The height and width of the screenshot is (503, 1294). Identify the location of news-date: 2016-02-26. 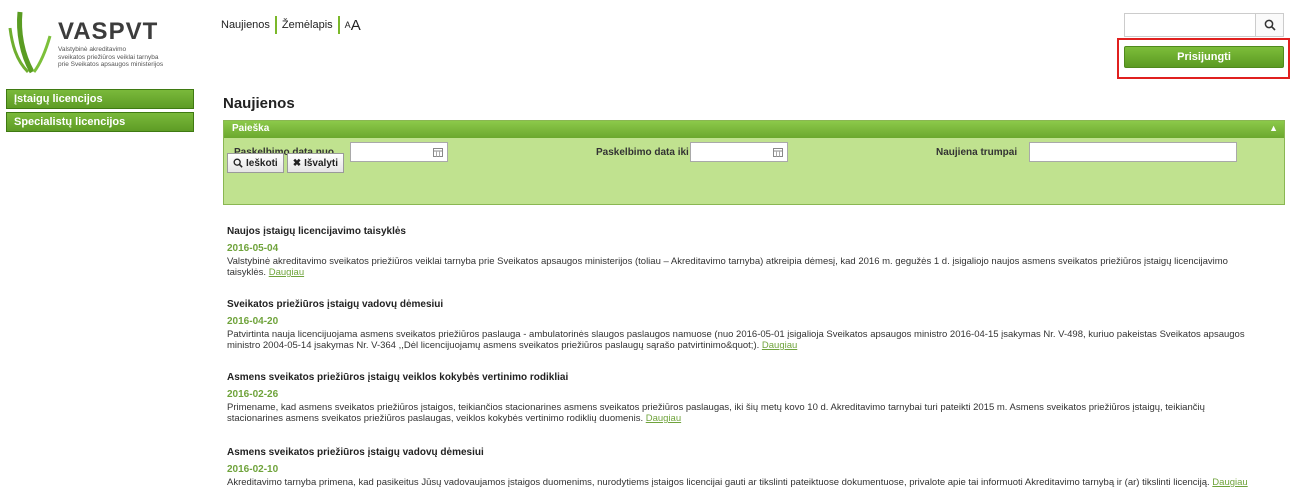
(253, 394).